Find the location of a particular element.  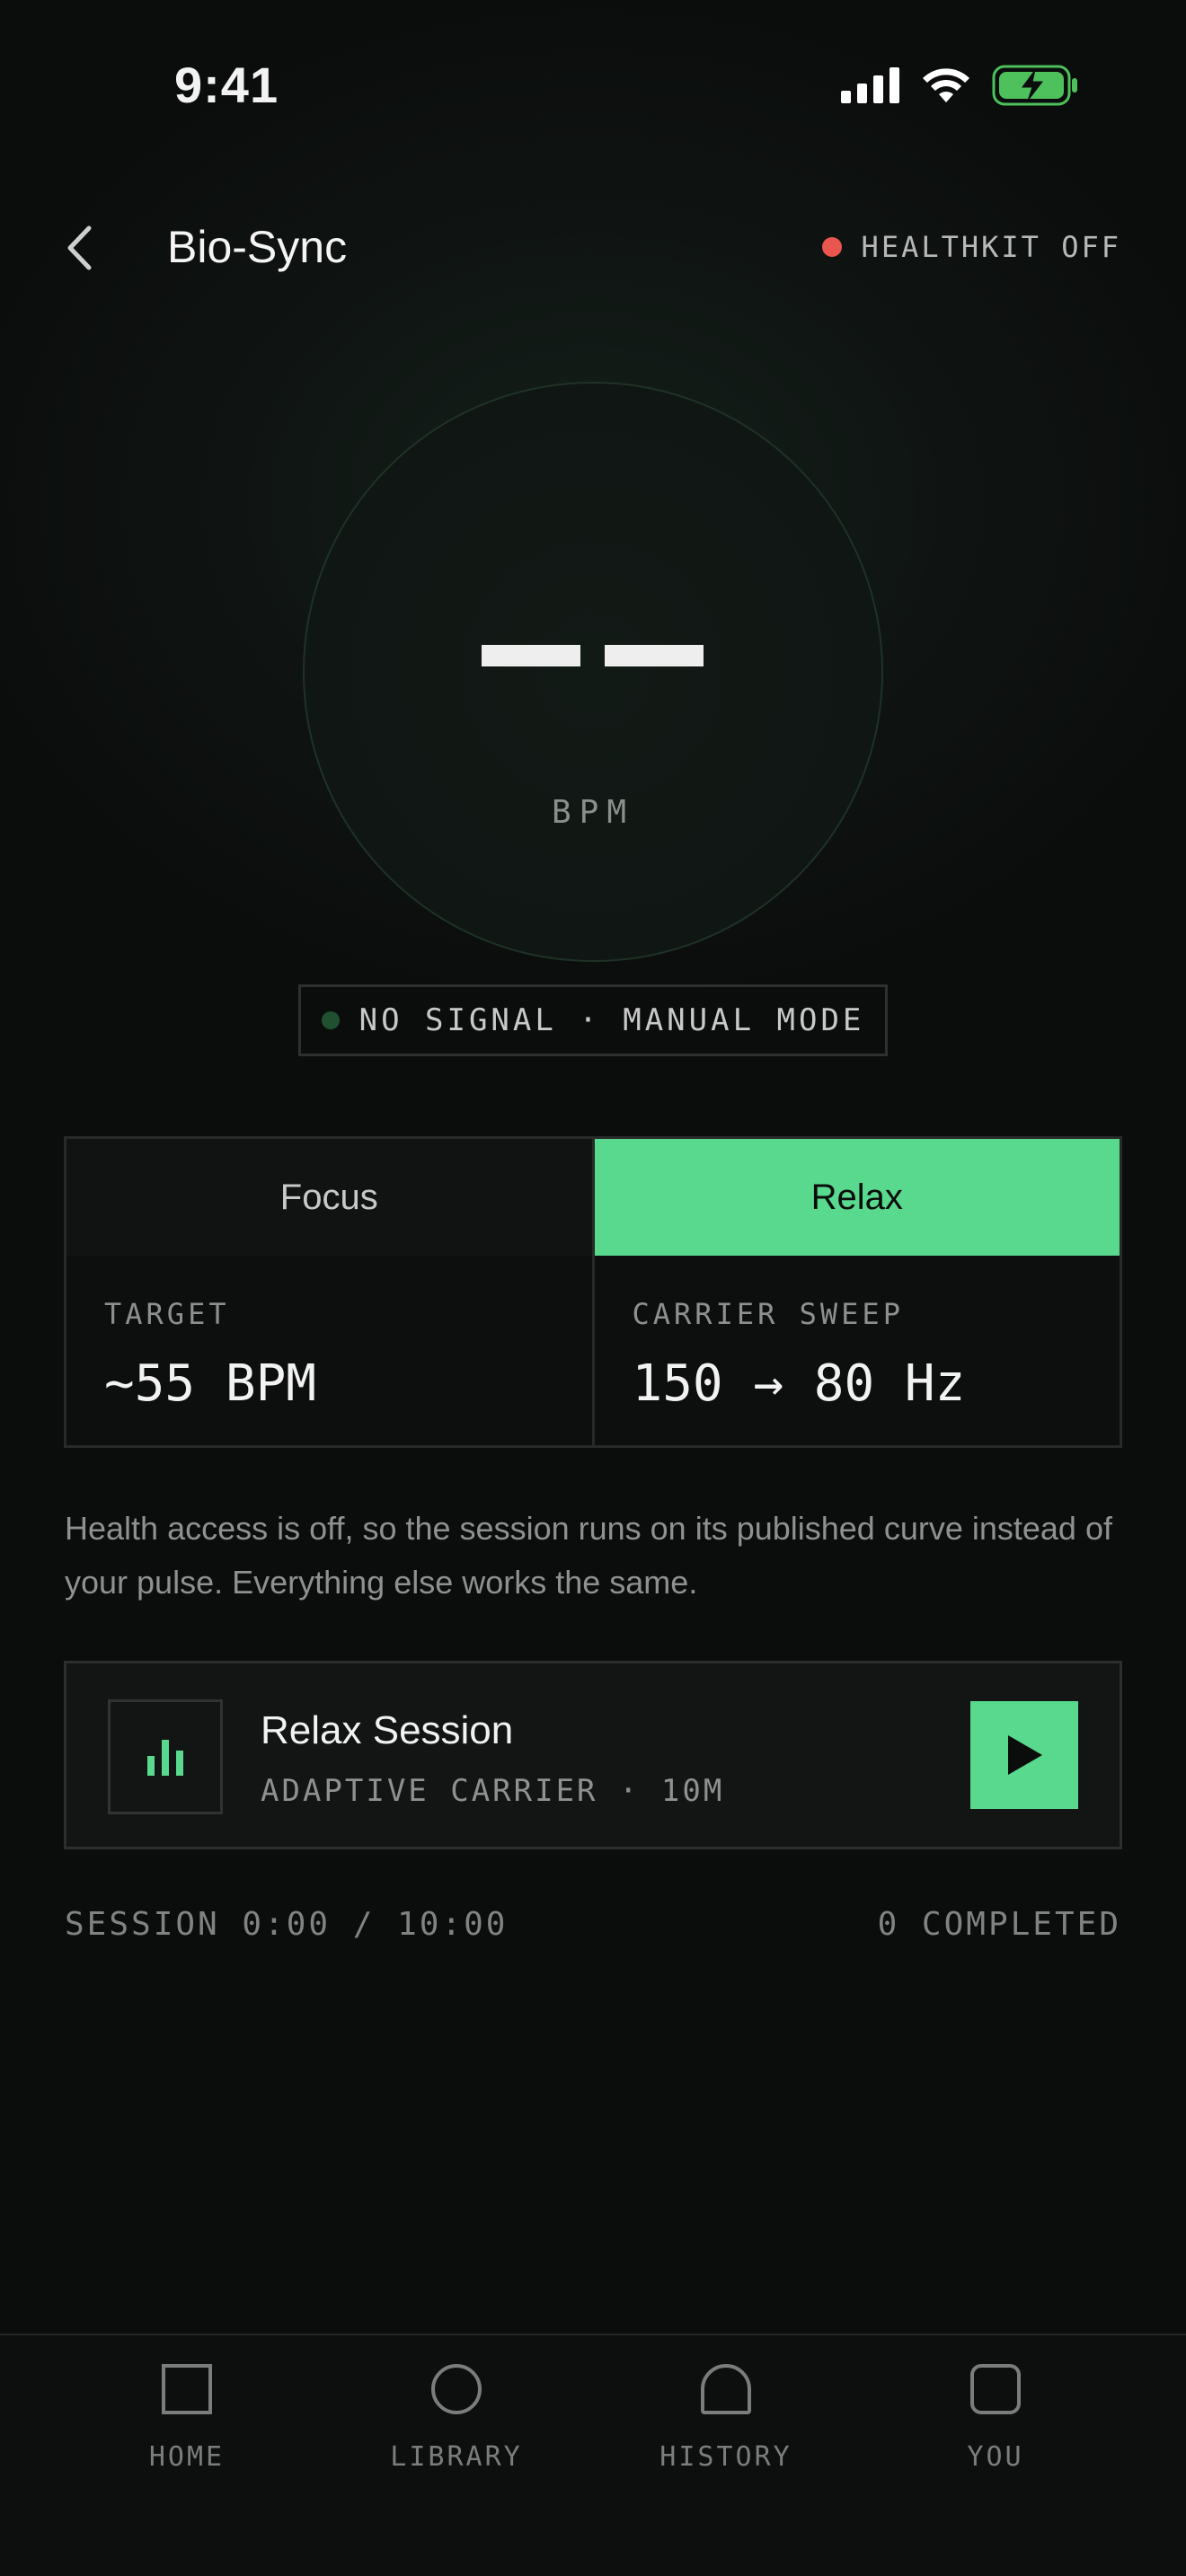

sessions-completed: 0 COMPLETED is located at coordinates (999, 1924).